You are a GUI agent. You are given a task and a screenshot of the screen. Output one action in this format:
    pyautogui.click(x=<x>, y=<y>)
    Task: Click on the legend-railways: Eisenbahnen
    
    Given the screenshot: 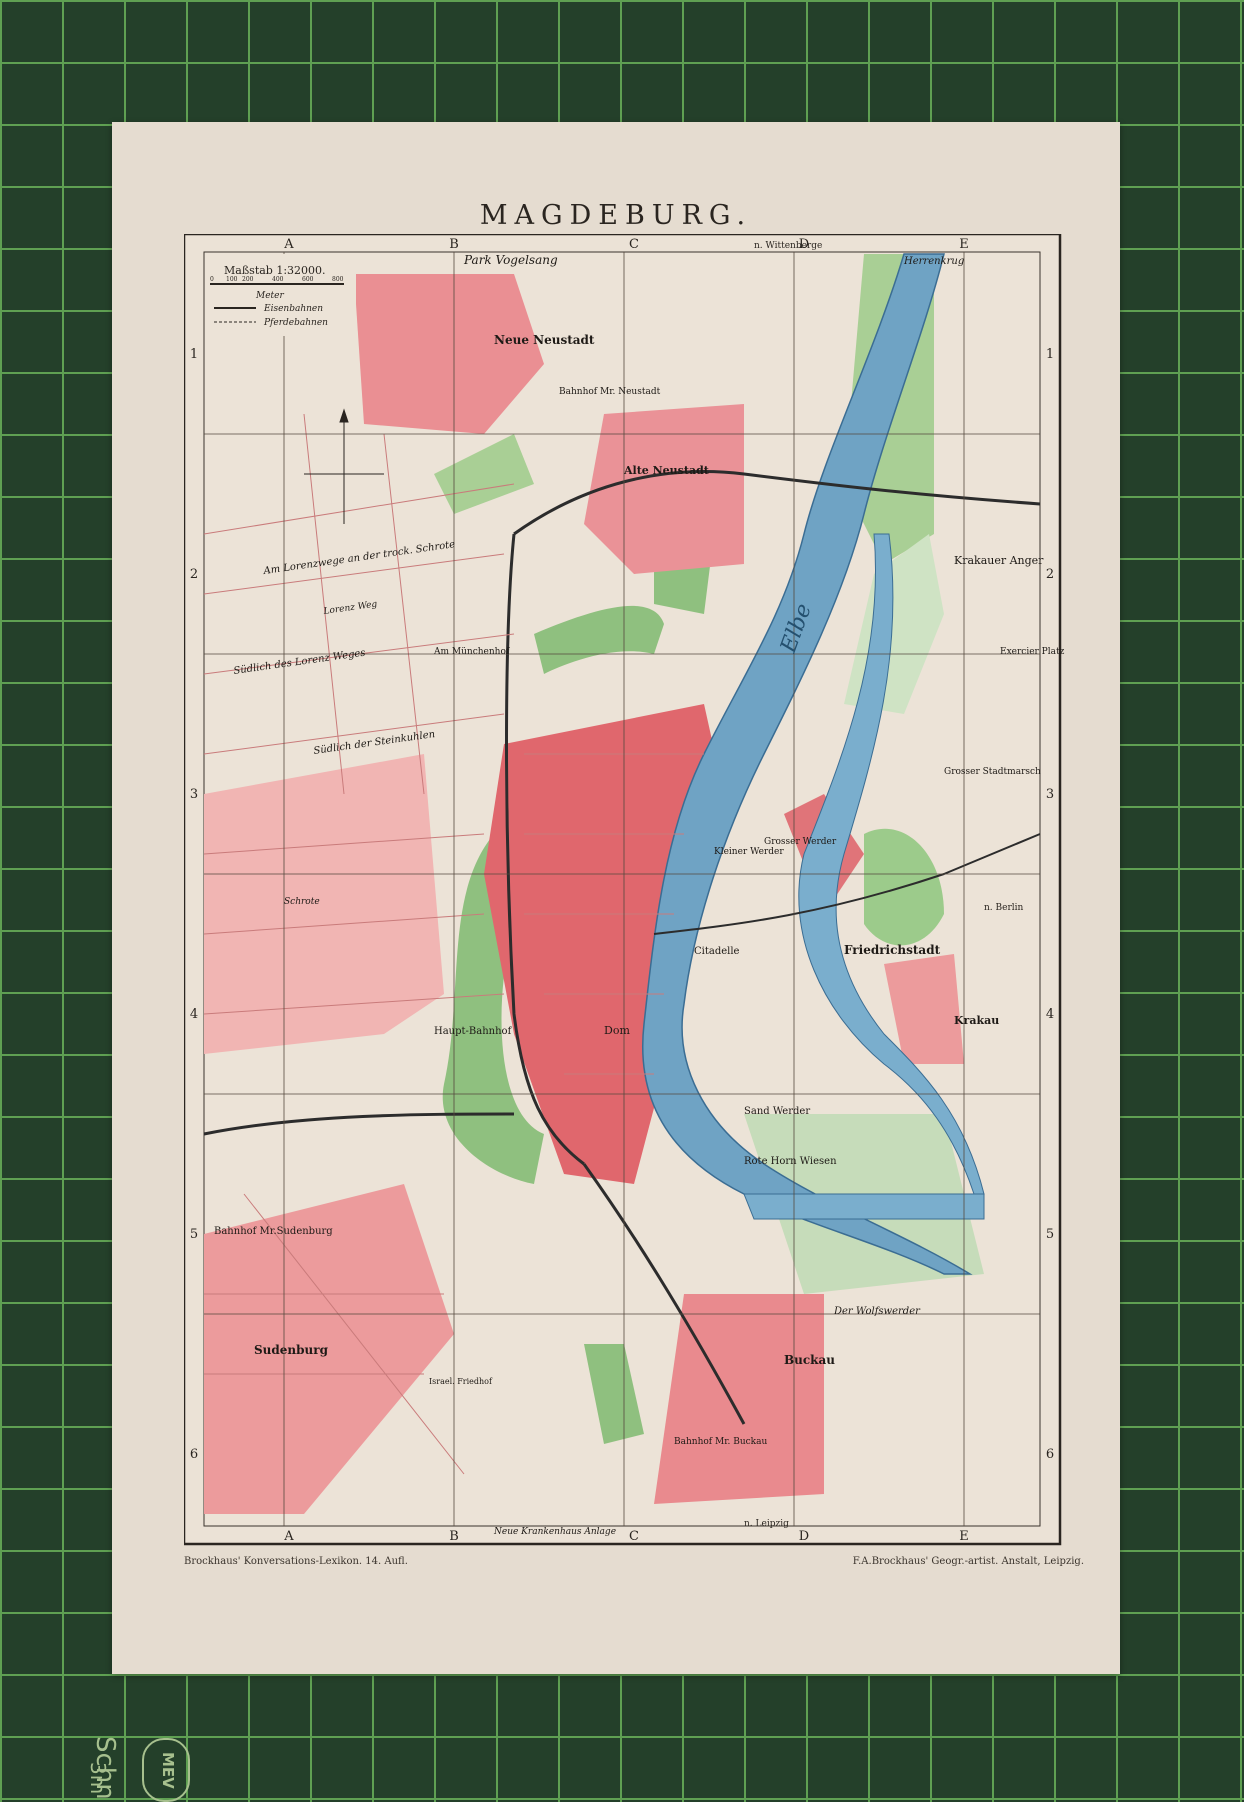 What is the action you would take?
    pyautogui.click(x=293, y=309)
    